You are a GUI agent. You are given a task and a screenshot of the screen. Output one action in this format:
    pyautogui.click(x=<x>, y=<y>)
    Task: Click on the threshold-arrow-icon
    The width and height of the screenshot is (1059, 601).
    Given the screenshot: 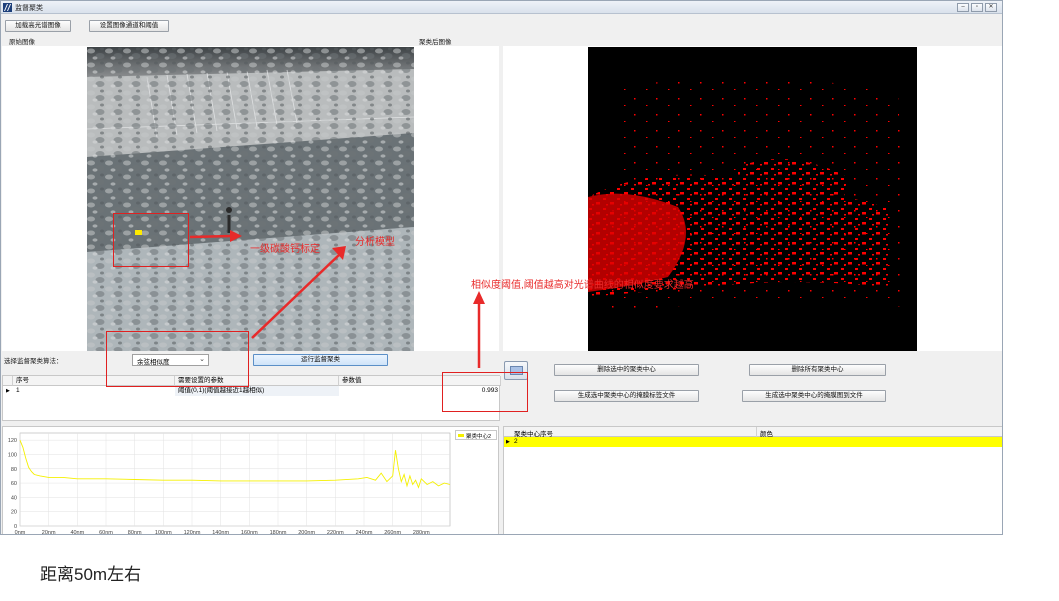 What is the action you would take?
    pyautogui.click(x=479, y=329)
    